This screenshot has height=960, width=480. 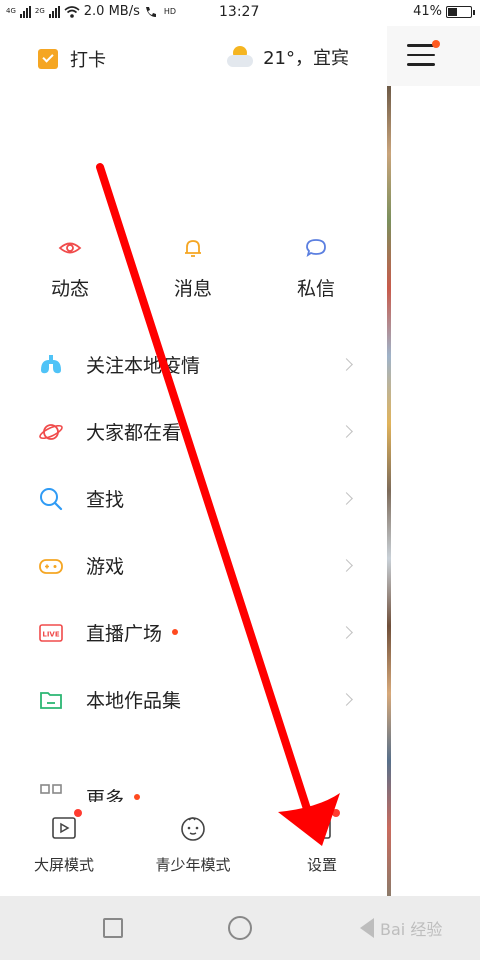 What do you see at coordinates (389, 491) in the screenshot?
I see `feed-thumbnails-edge` at bounding box center [389, 491].